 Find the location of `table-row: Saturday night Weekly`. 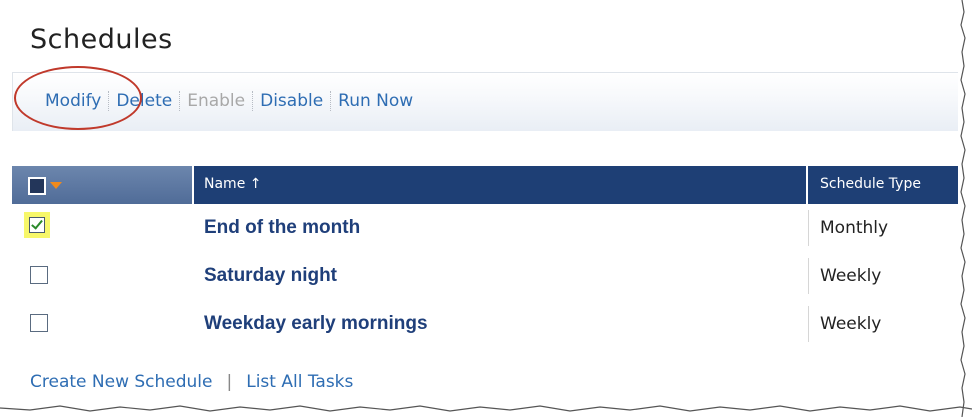

table-row: Saturday night Weekly is located at coordinates (492, 276).